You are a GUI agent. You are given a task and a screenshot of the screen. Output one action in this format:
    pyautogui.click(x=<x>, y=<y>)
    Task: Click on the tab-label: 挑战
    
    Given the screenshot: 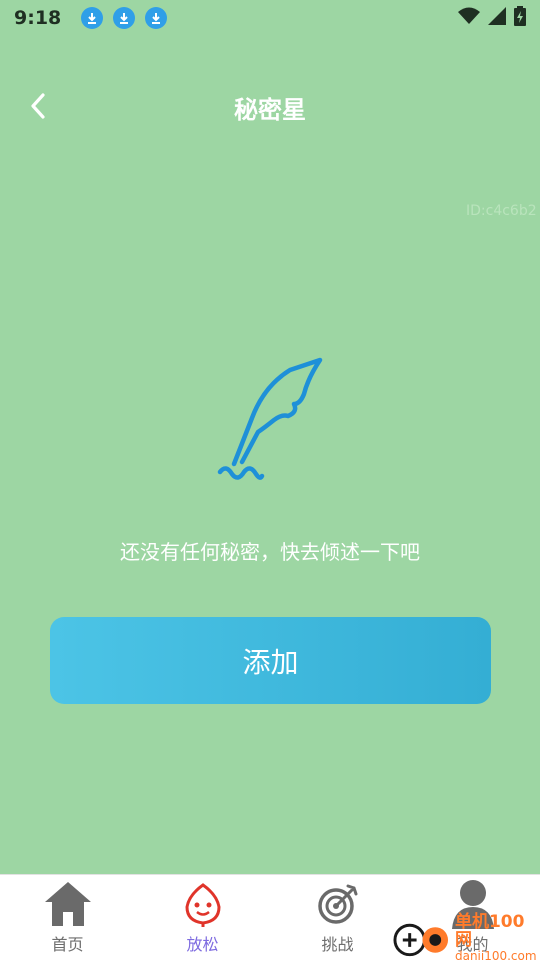 What is the action you would take?
    pyautogui.click(x=337, y=944)
    